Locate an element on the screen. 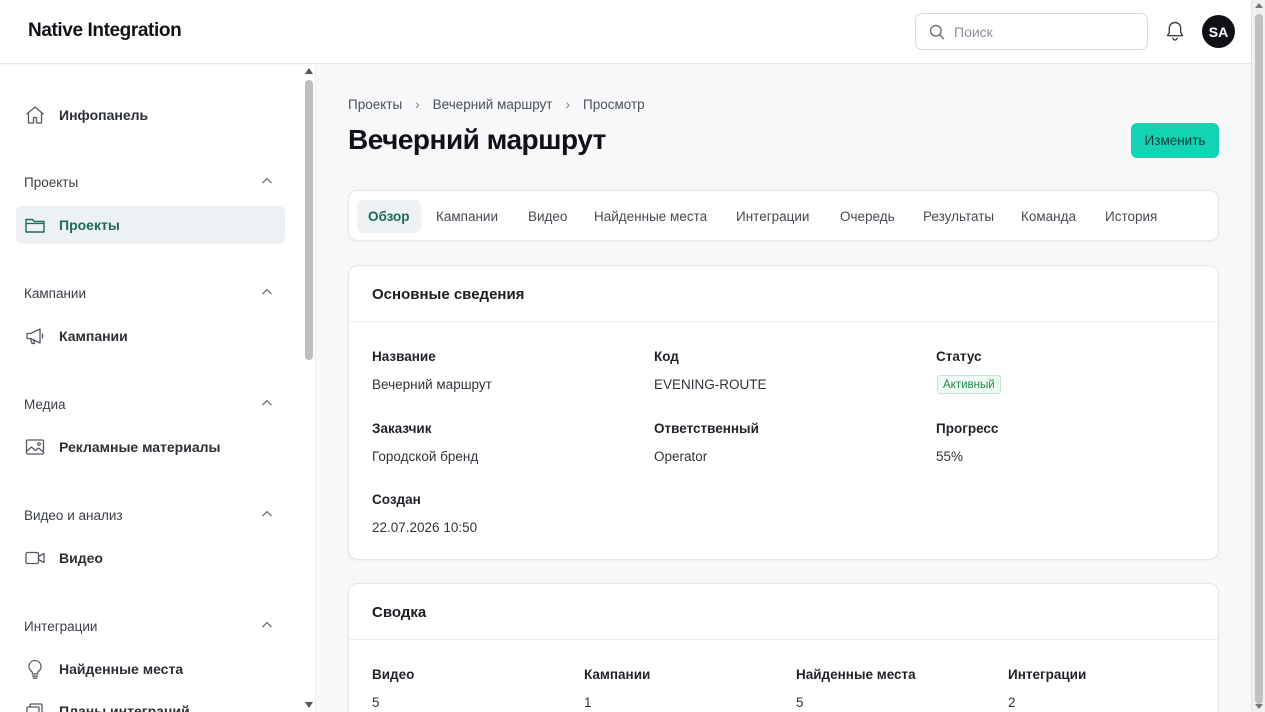  megaphone-icon is located at coordinates (35, 336).